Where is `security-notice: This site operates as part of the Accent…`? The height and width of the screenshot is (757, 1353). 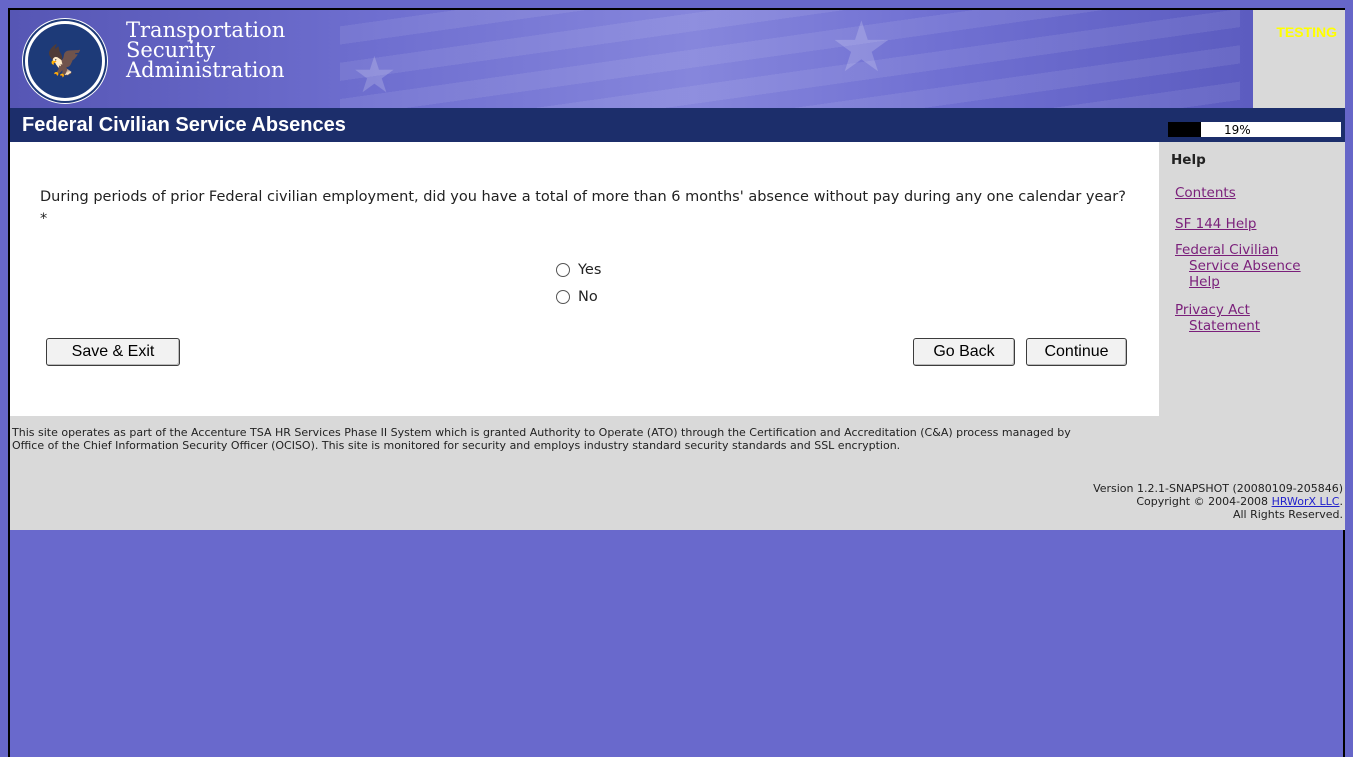 security-notice: This site operates as part of the Accent… is located at coordinates (677, 439).